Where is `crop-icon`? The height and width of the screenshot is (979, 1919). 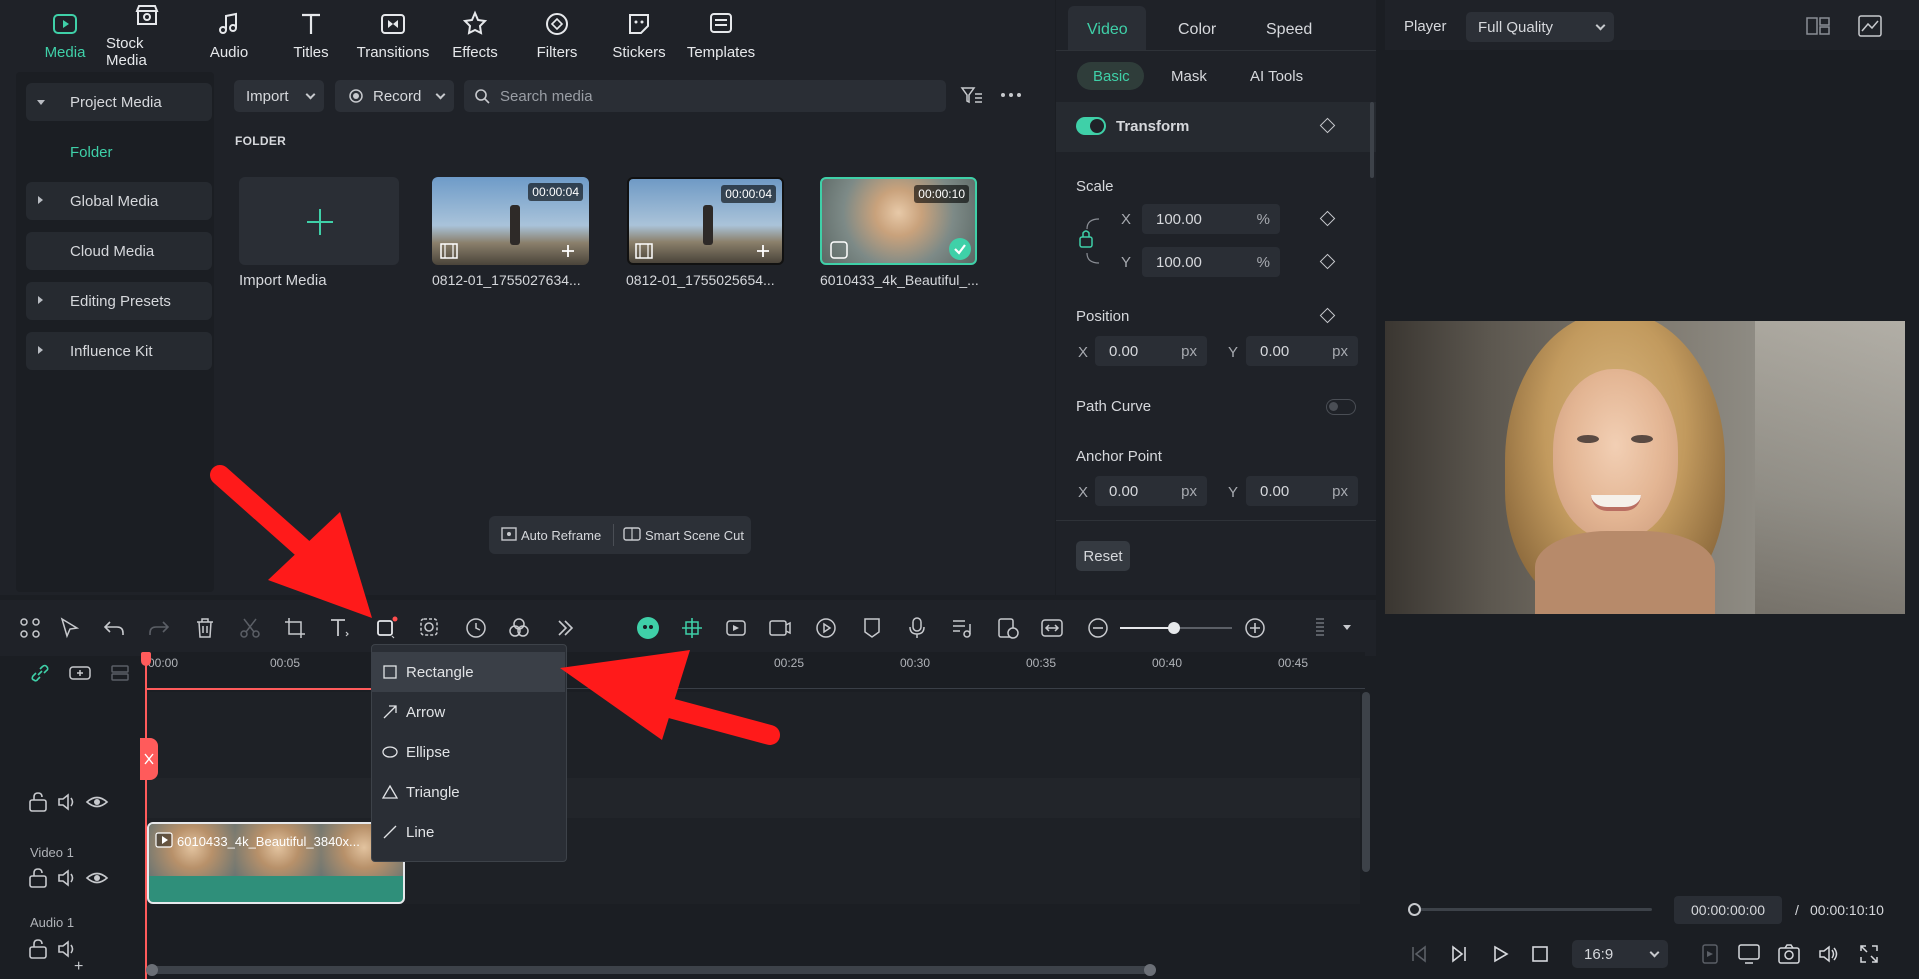 crop-icon is located at coordinates (295, 628).